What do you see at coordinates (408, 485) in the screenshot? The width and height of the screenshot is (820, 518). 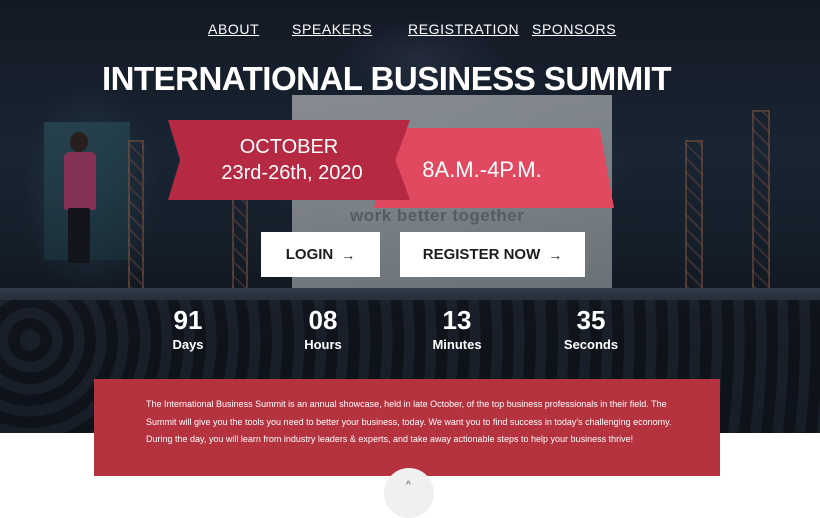 I see `chevron-down-icon: ^` at bounding box center [408, 485].